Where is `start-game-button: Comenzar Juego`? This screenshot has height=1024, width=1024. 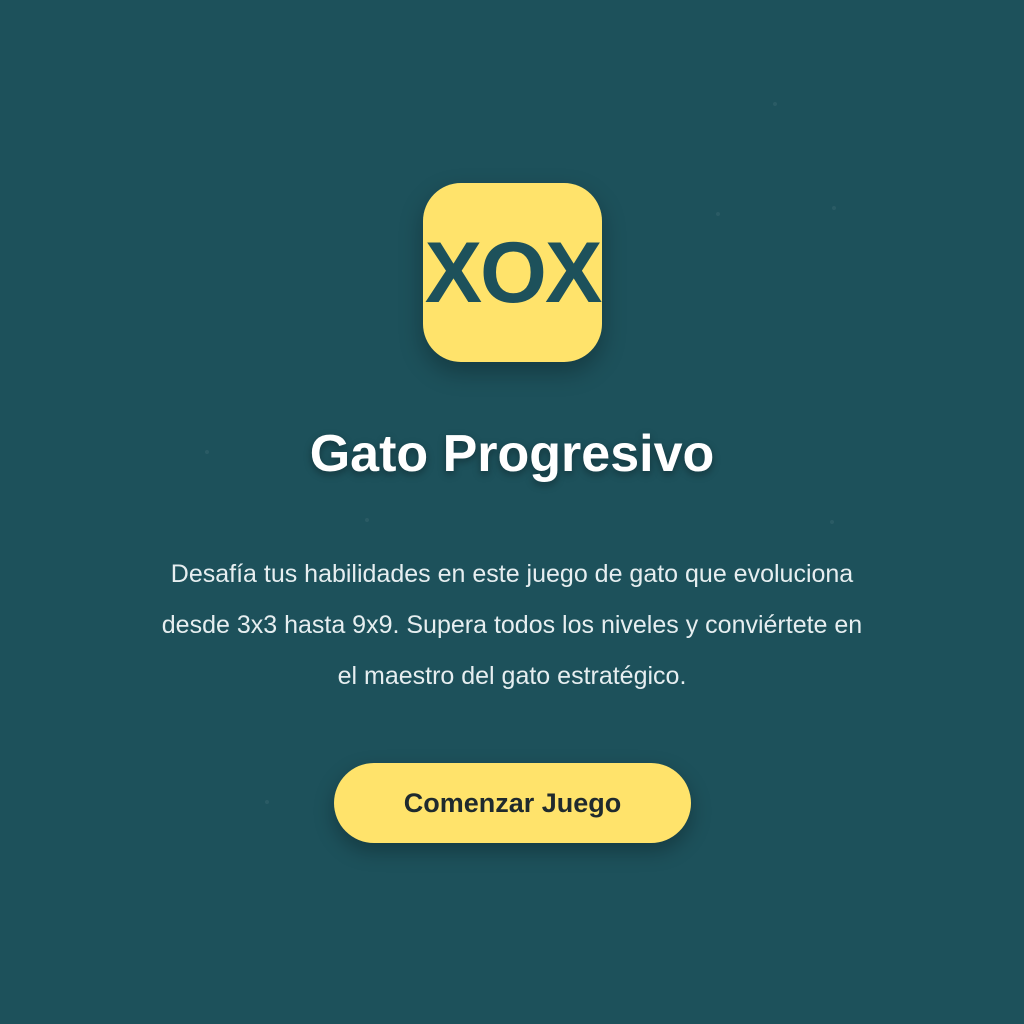 start-game-button: Comenzar Juego is located at coordinates (512, 803).